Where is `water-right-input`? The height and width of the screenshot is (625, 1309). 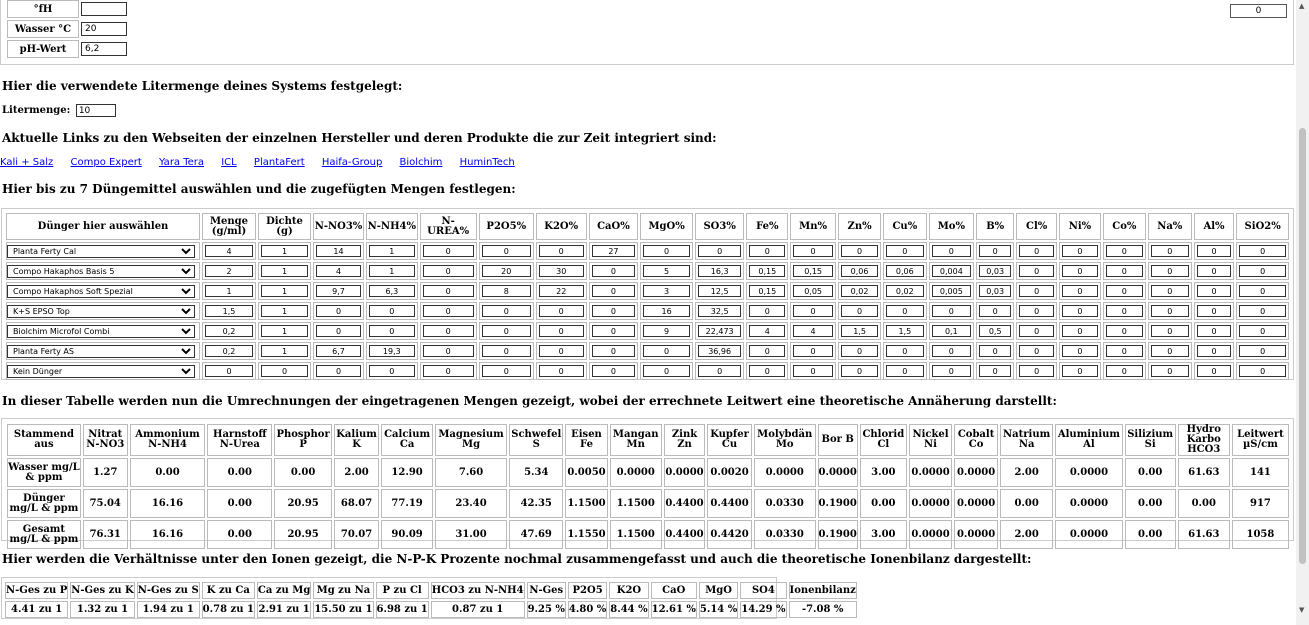 water-right-input is located at coordinates (1258, 11).